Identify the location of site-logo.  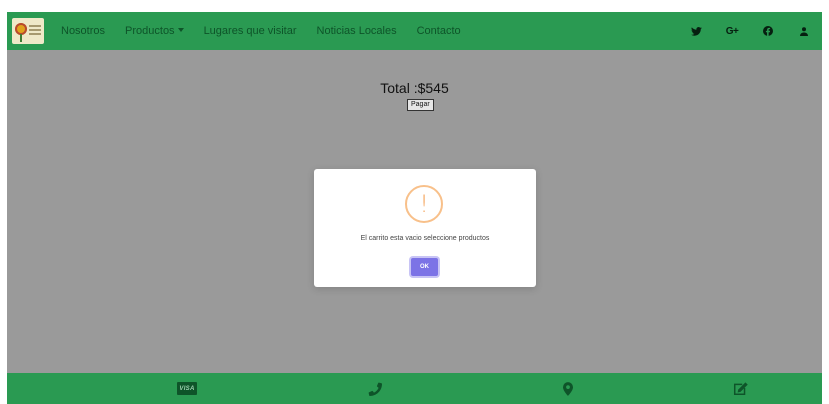
(28, 31).